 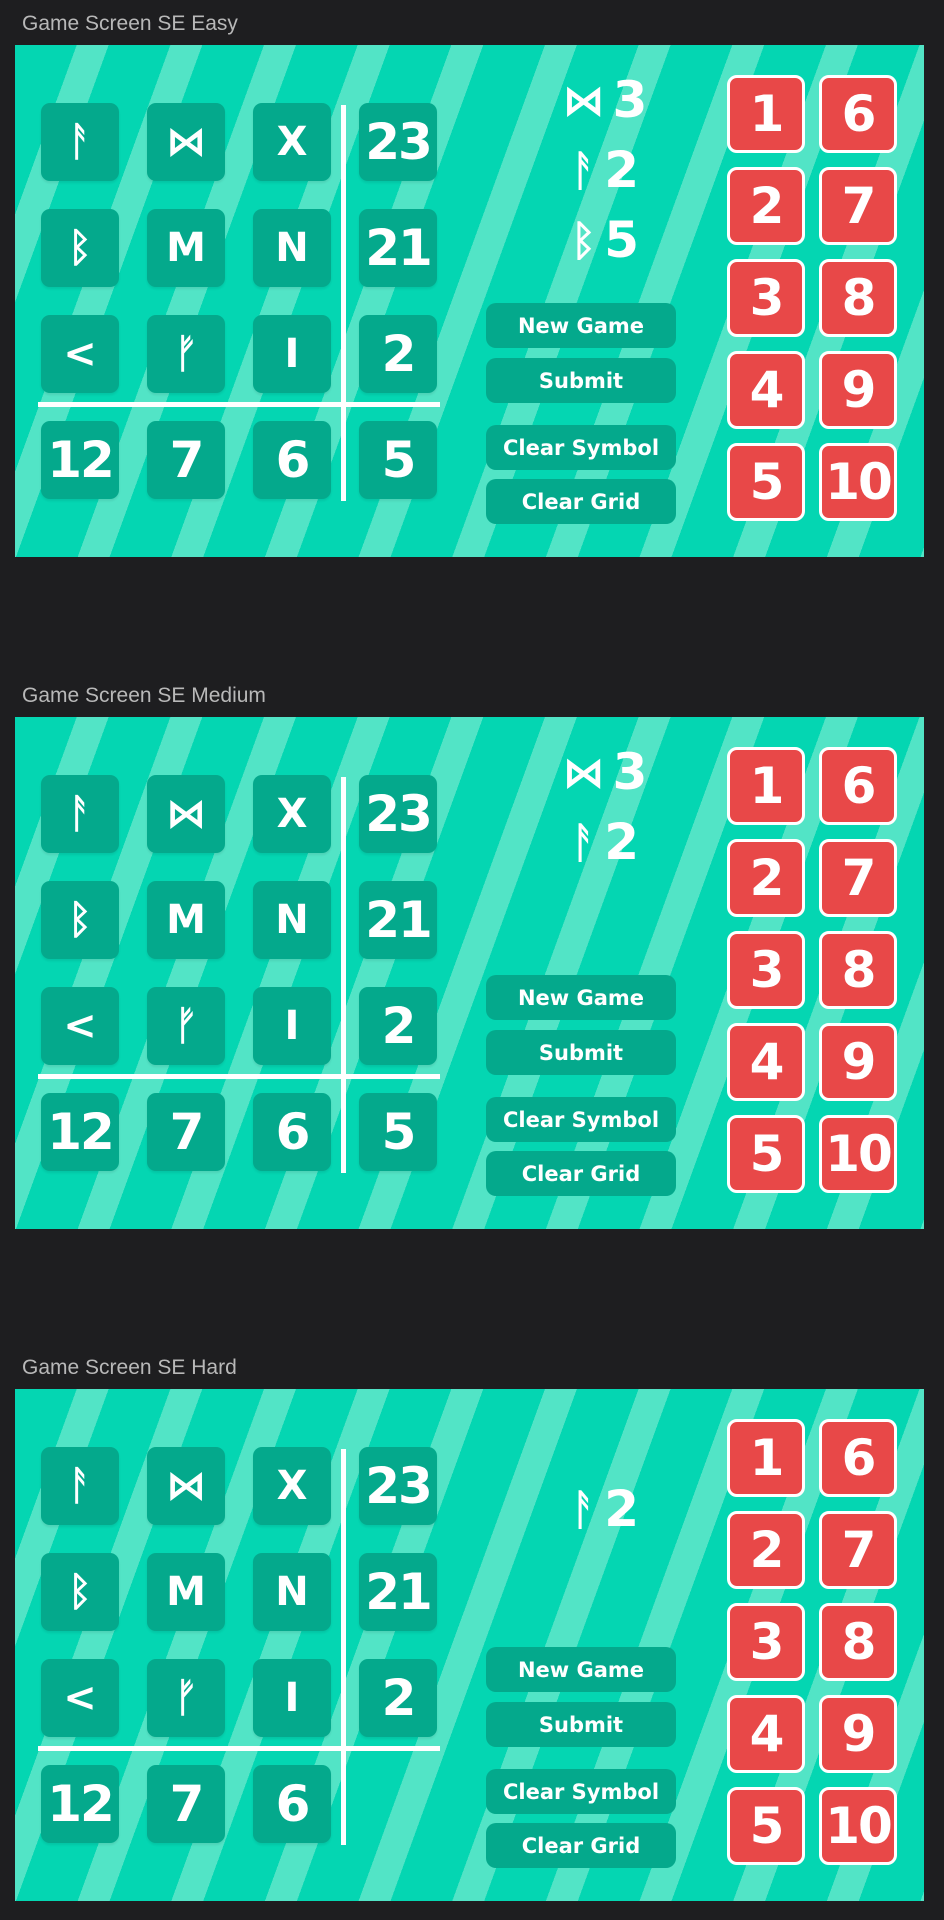 I want to click on frame-label: Game Screen SE Easy, so click(x=130, y=23).